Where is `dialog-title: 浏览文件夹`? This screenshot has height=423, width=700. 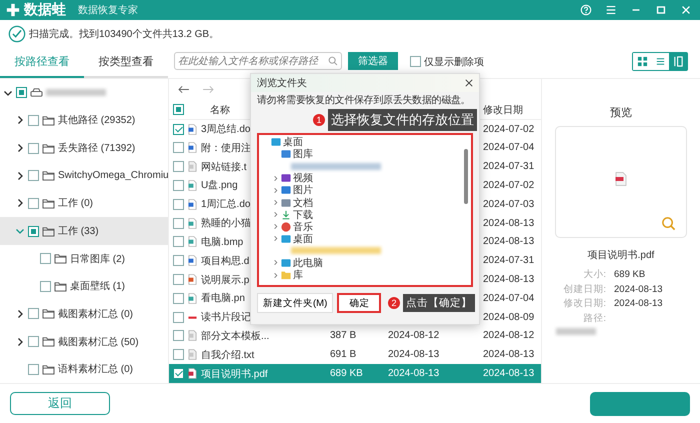 dialog-title: 浏览文件夹 is located at coordinates (282, 83).